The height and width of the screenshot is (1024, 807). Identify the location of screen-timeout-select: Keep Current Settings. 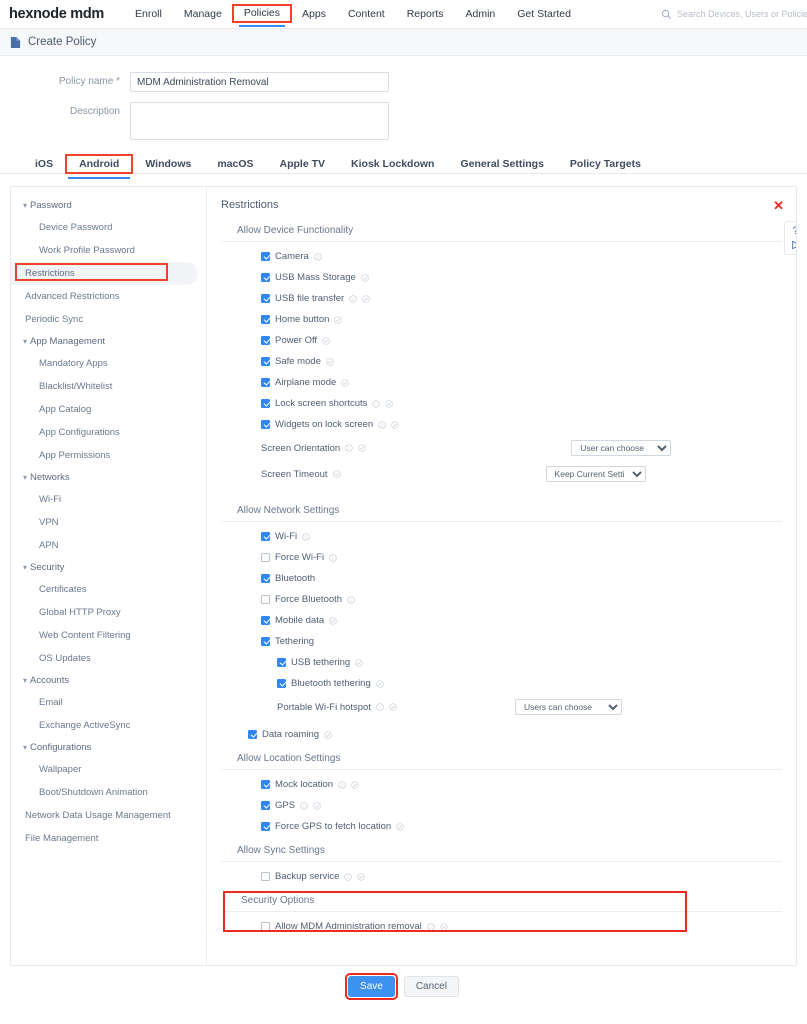
(595, 474).